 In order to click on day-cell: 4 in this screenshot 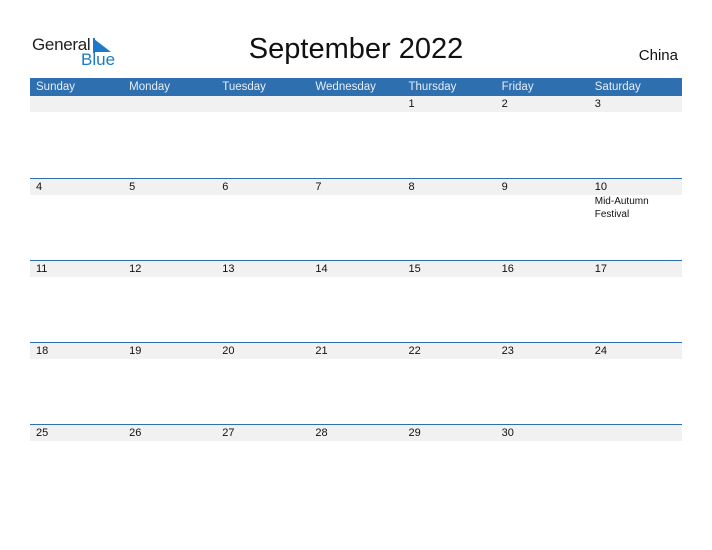, I will do `click(39, 187)`.